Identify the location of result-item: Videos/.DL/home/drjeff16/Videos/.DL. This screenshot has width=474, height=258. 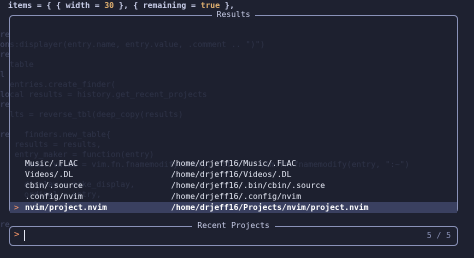
(233, 174).